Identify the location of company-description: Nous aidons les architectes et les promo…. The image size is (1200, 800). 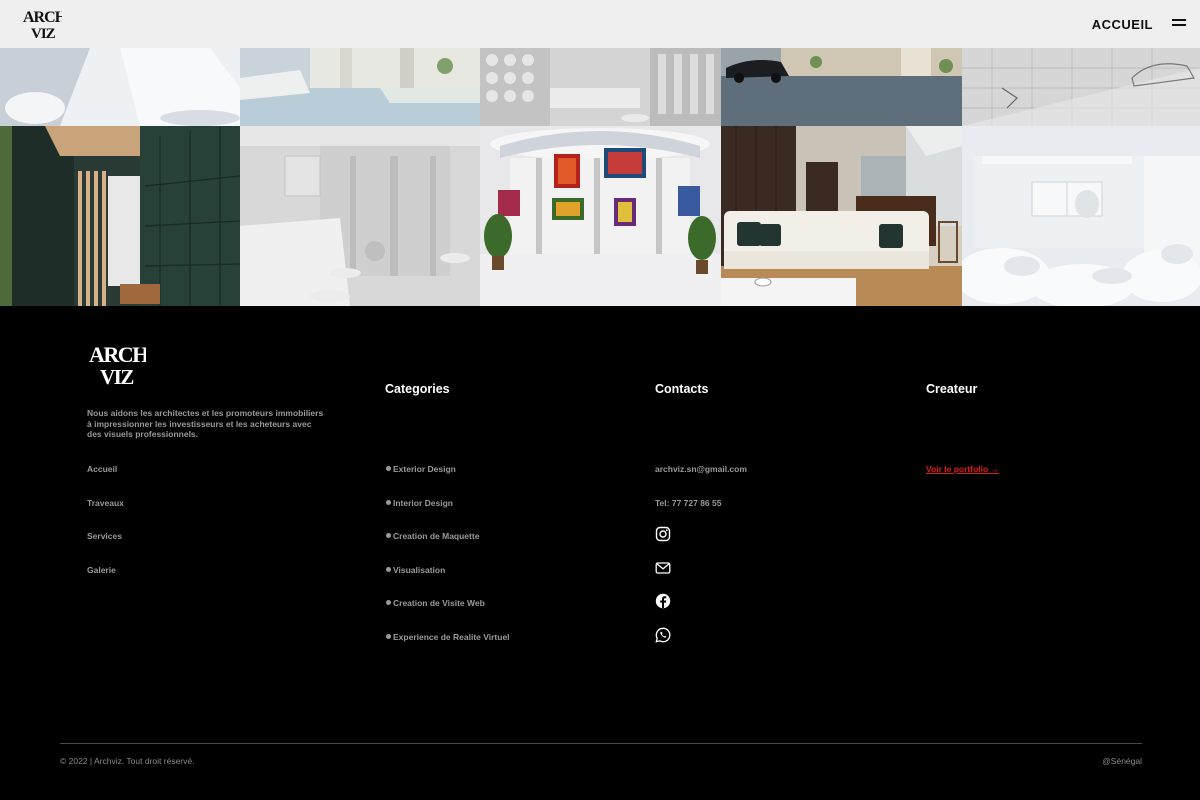
(205, 423).